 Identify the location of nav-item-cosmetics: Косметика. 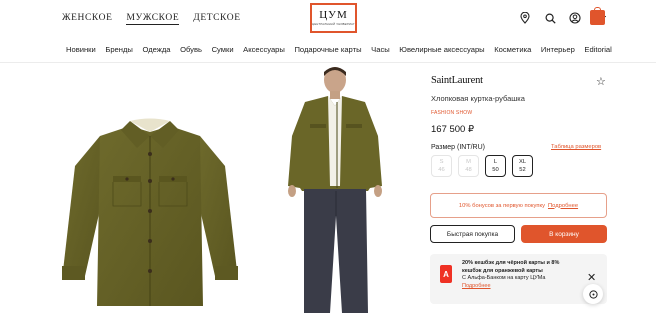
(512, 49).